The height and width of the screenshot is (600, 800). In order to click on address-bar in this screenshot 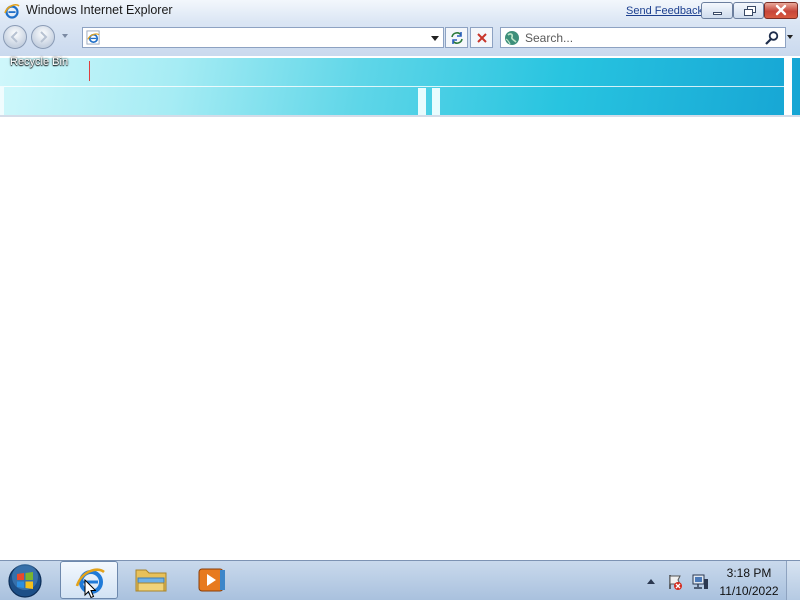, I will do `click(263, 37)`.